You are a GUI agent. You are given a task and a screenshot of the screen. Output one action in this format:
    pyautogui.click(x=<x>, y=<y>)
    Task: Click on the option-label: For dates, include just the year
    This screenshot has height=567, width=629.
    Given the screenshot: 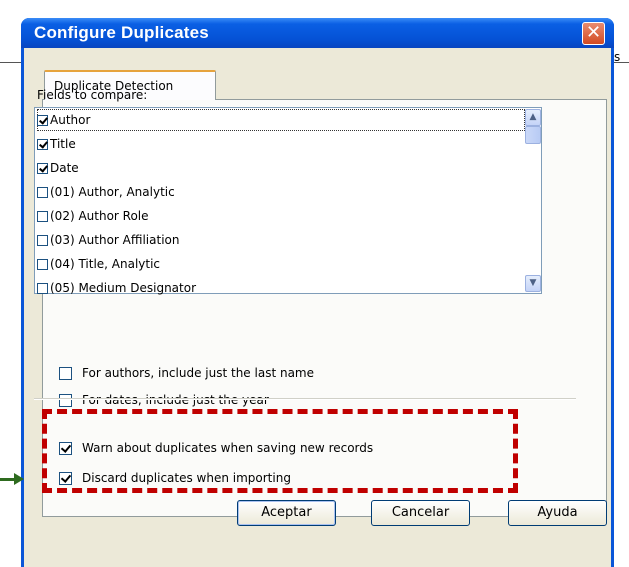 What is the action you would take?
    pyautogui.click(x=175, y=400)
    